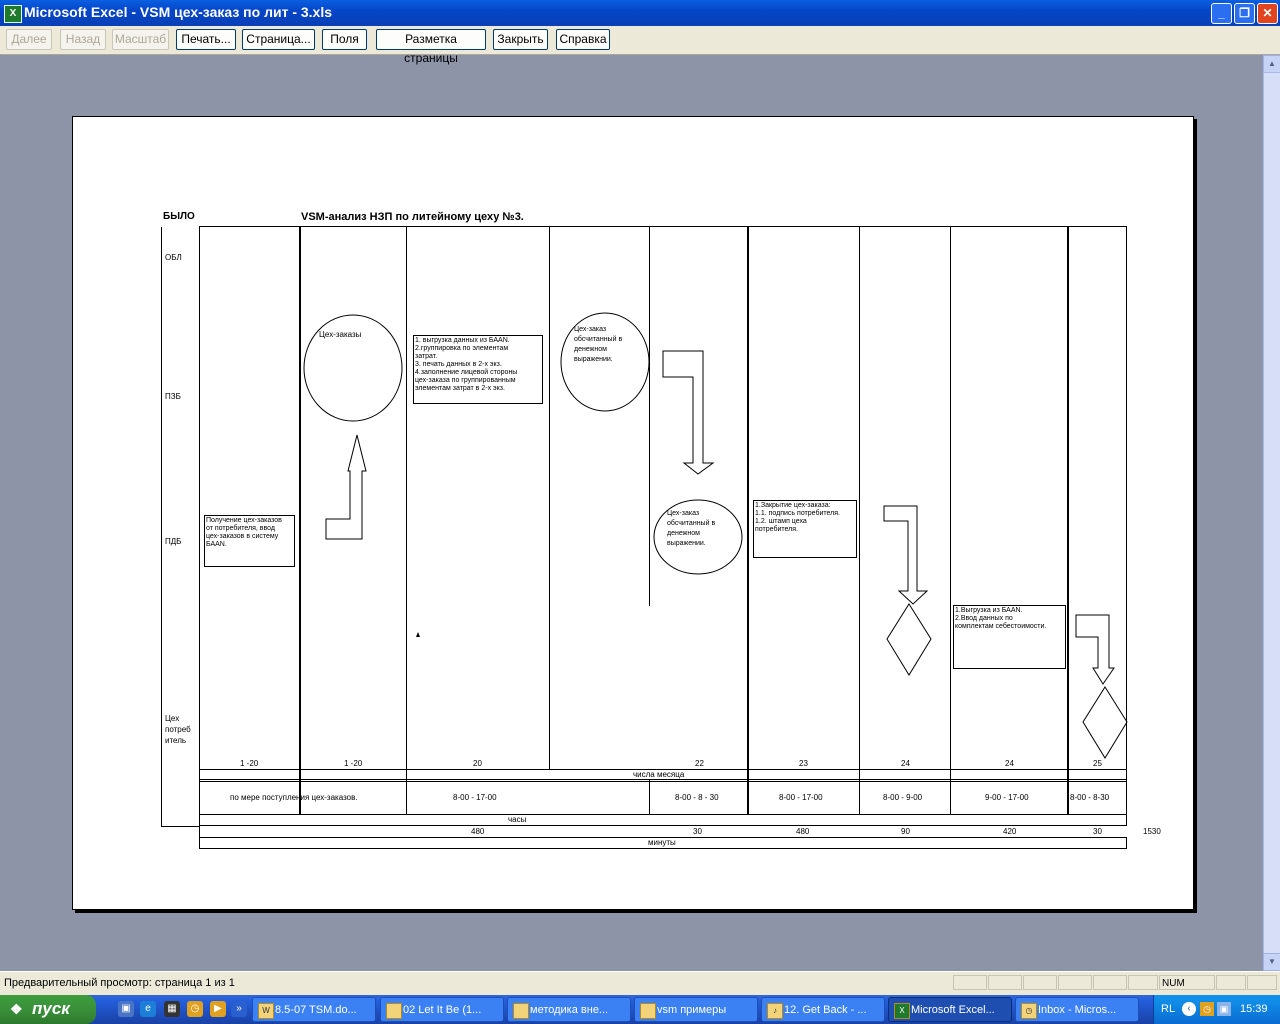 The height and width of the screenshot is (1024, 1280). What do you see at coordinates (83, 39) in the screenshot?
I see `previous-page-button: Назад` at bounding box center [83, 39].